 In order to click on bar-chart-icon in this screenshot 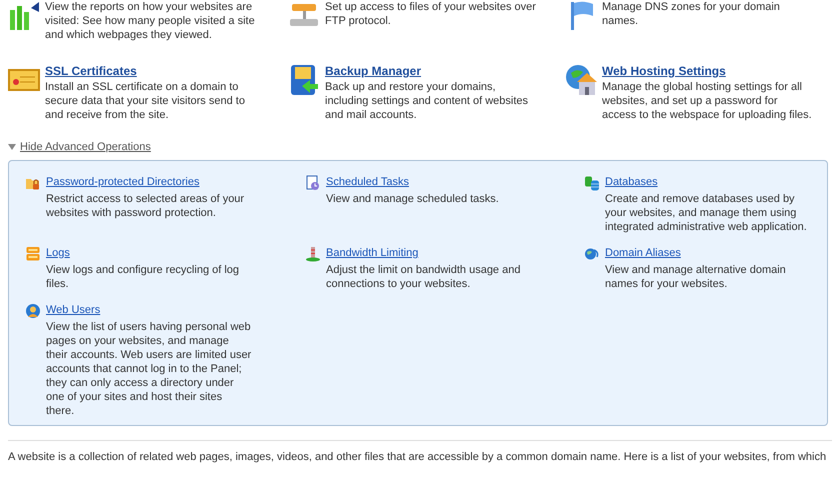, I will do `click(24, 16)`.